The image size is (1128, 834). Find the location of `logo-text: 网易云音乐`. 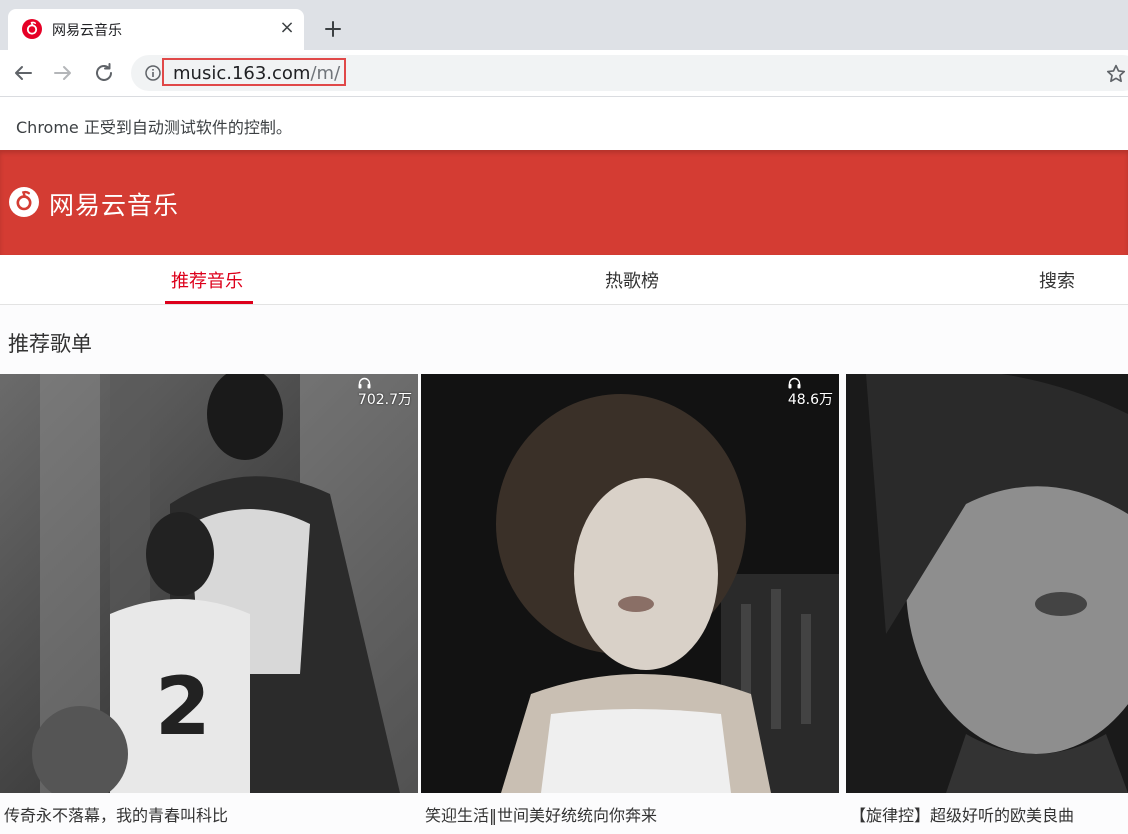

logo-text: 网易云音乐 is located at coordinates (114, 204).